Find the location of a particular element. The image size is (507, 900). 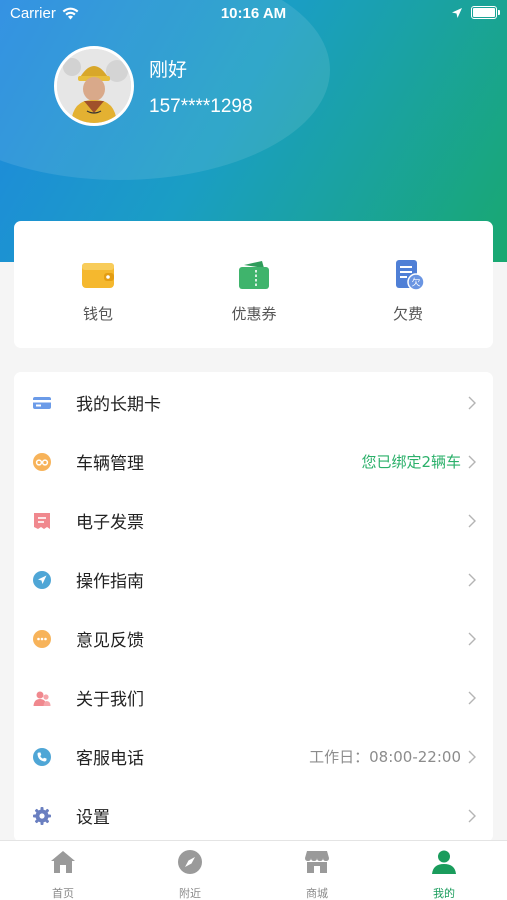

menu-item-label: 操作指南 is located at coordinates (110, 582).